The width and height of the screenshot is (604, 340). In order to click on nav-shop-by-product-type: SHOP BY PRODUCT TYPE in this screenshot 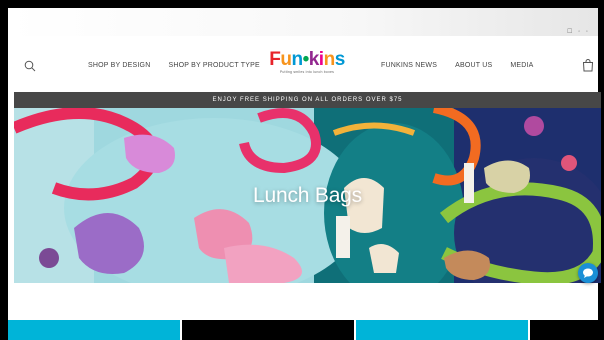, I will do `click(213, 65)`.